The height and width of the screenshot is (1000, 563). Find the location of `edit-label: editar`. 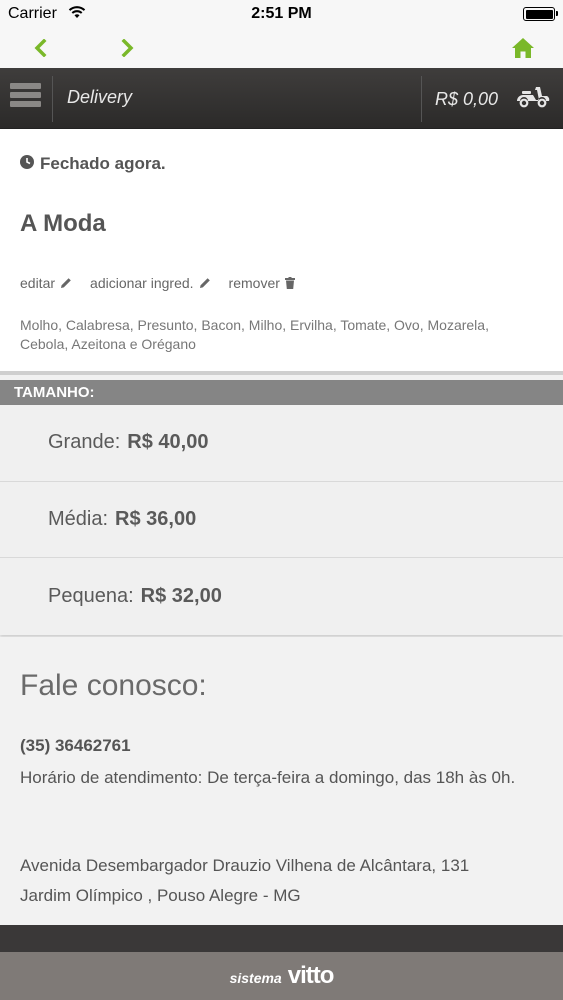

edit-label: editar is located at coordinates (38, 283).